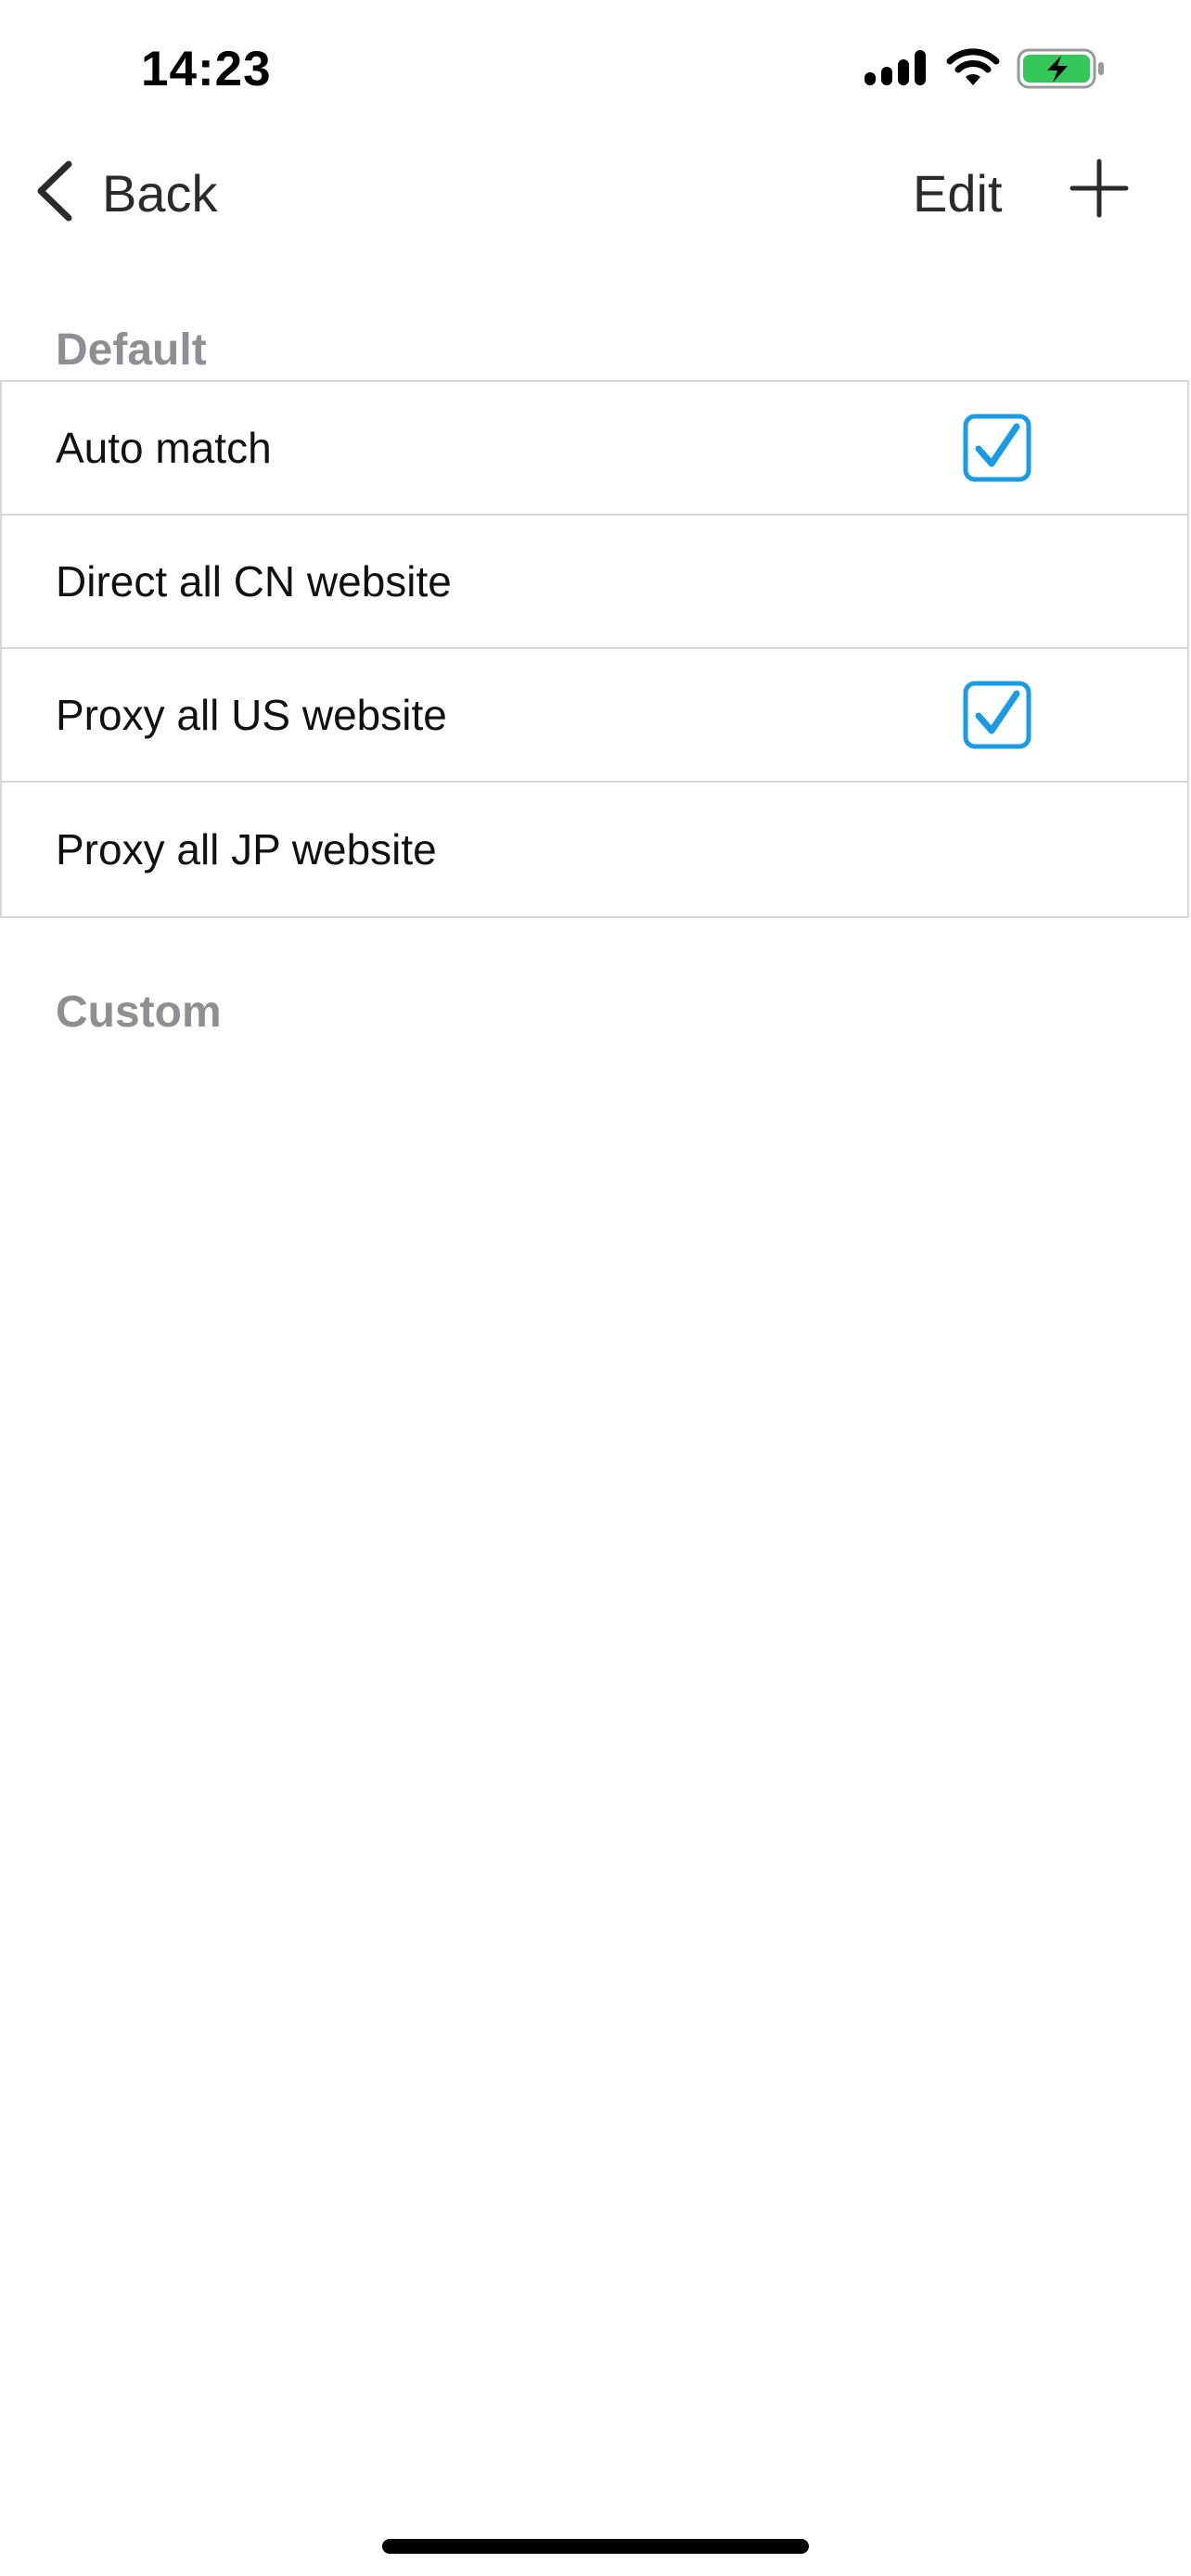 The image size is (1191, 2576). Describe the element at coordinates (594, 449) in the screenshot. I see `list-item: Auto match` at that location.